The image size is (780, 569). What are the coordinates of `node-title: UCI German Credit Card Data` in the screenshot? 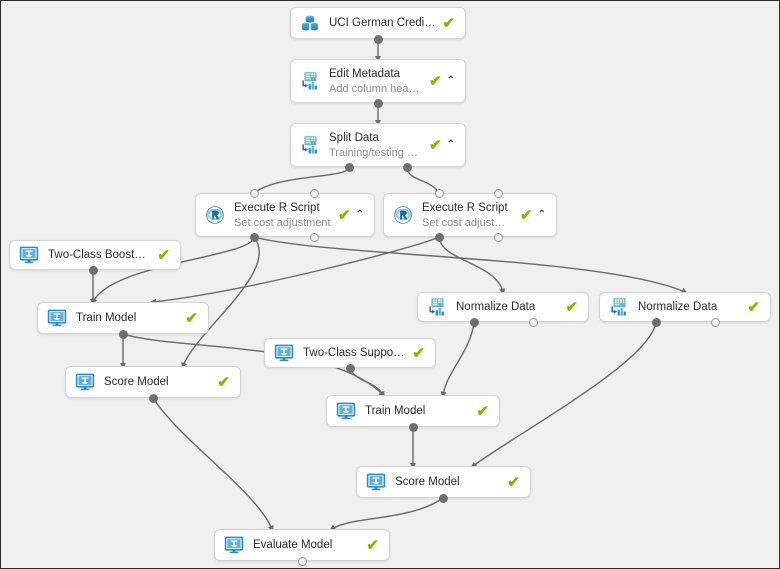 It's located at (382, 23).